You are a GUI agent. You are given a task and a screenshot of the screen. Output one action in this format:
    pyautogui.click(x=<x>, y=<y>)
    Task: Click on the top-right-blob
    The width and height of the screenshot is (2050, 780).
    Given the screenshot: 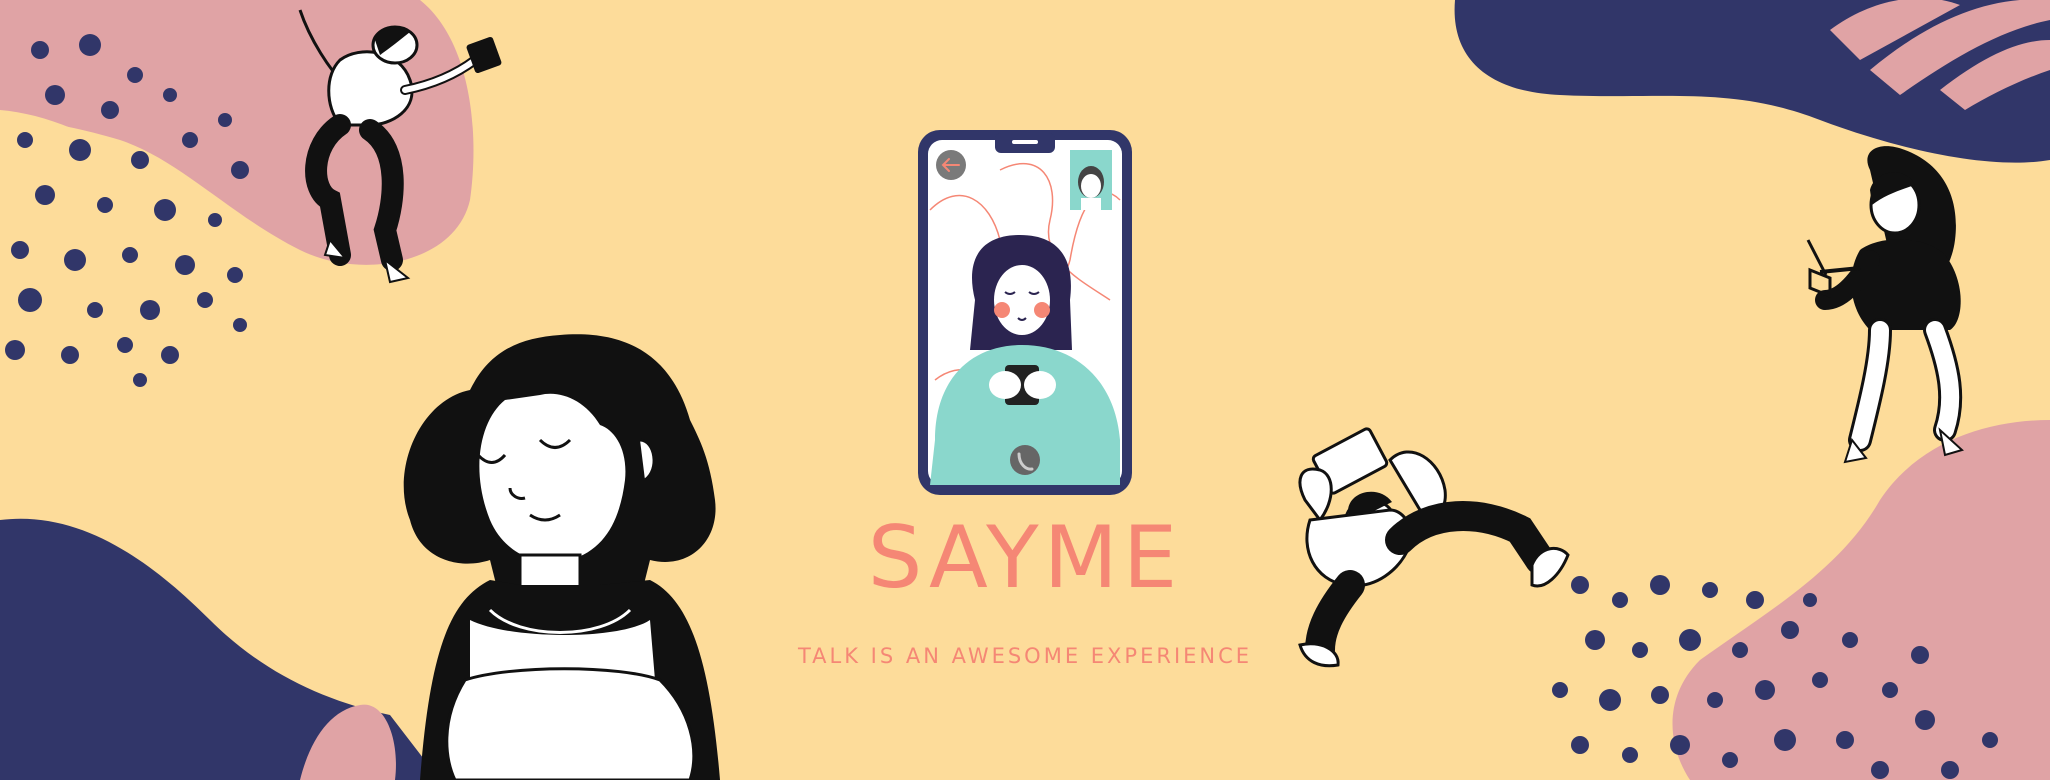 What is the action you would take?
    pyautogui.click(x=1752, y=81)
    